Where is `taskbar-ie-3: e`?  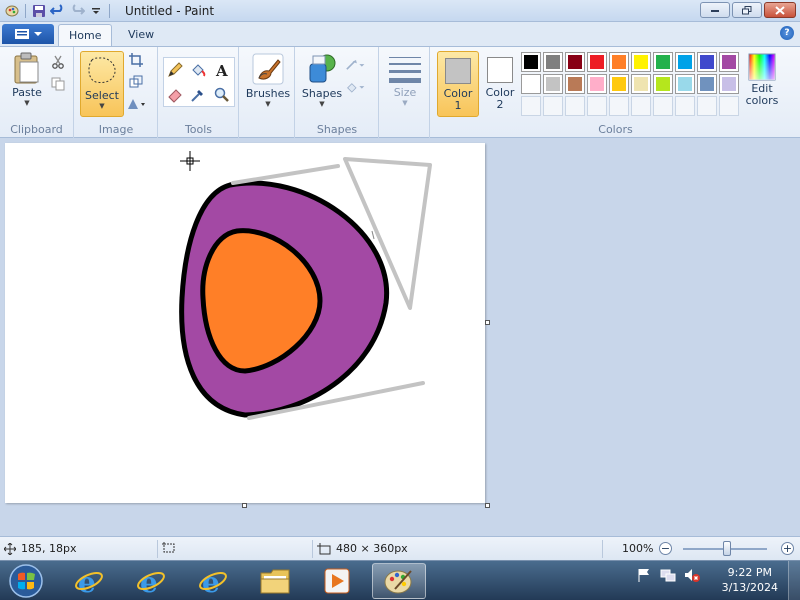 taskbar-ie-3: e is located at coordinates (213, 581).